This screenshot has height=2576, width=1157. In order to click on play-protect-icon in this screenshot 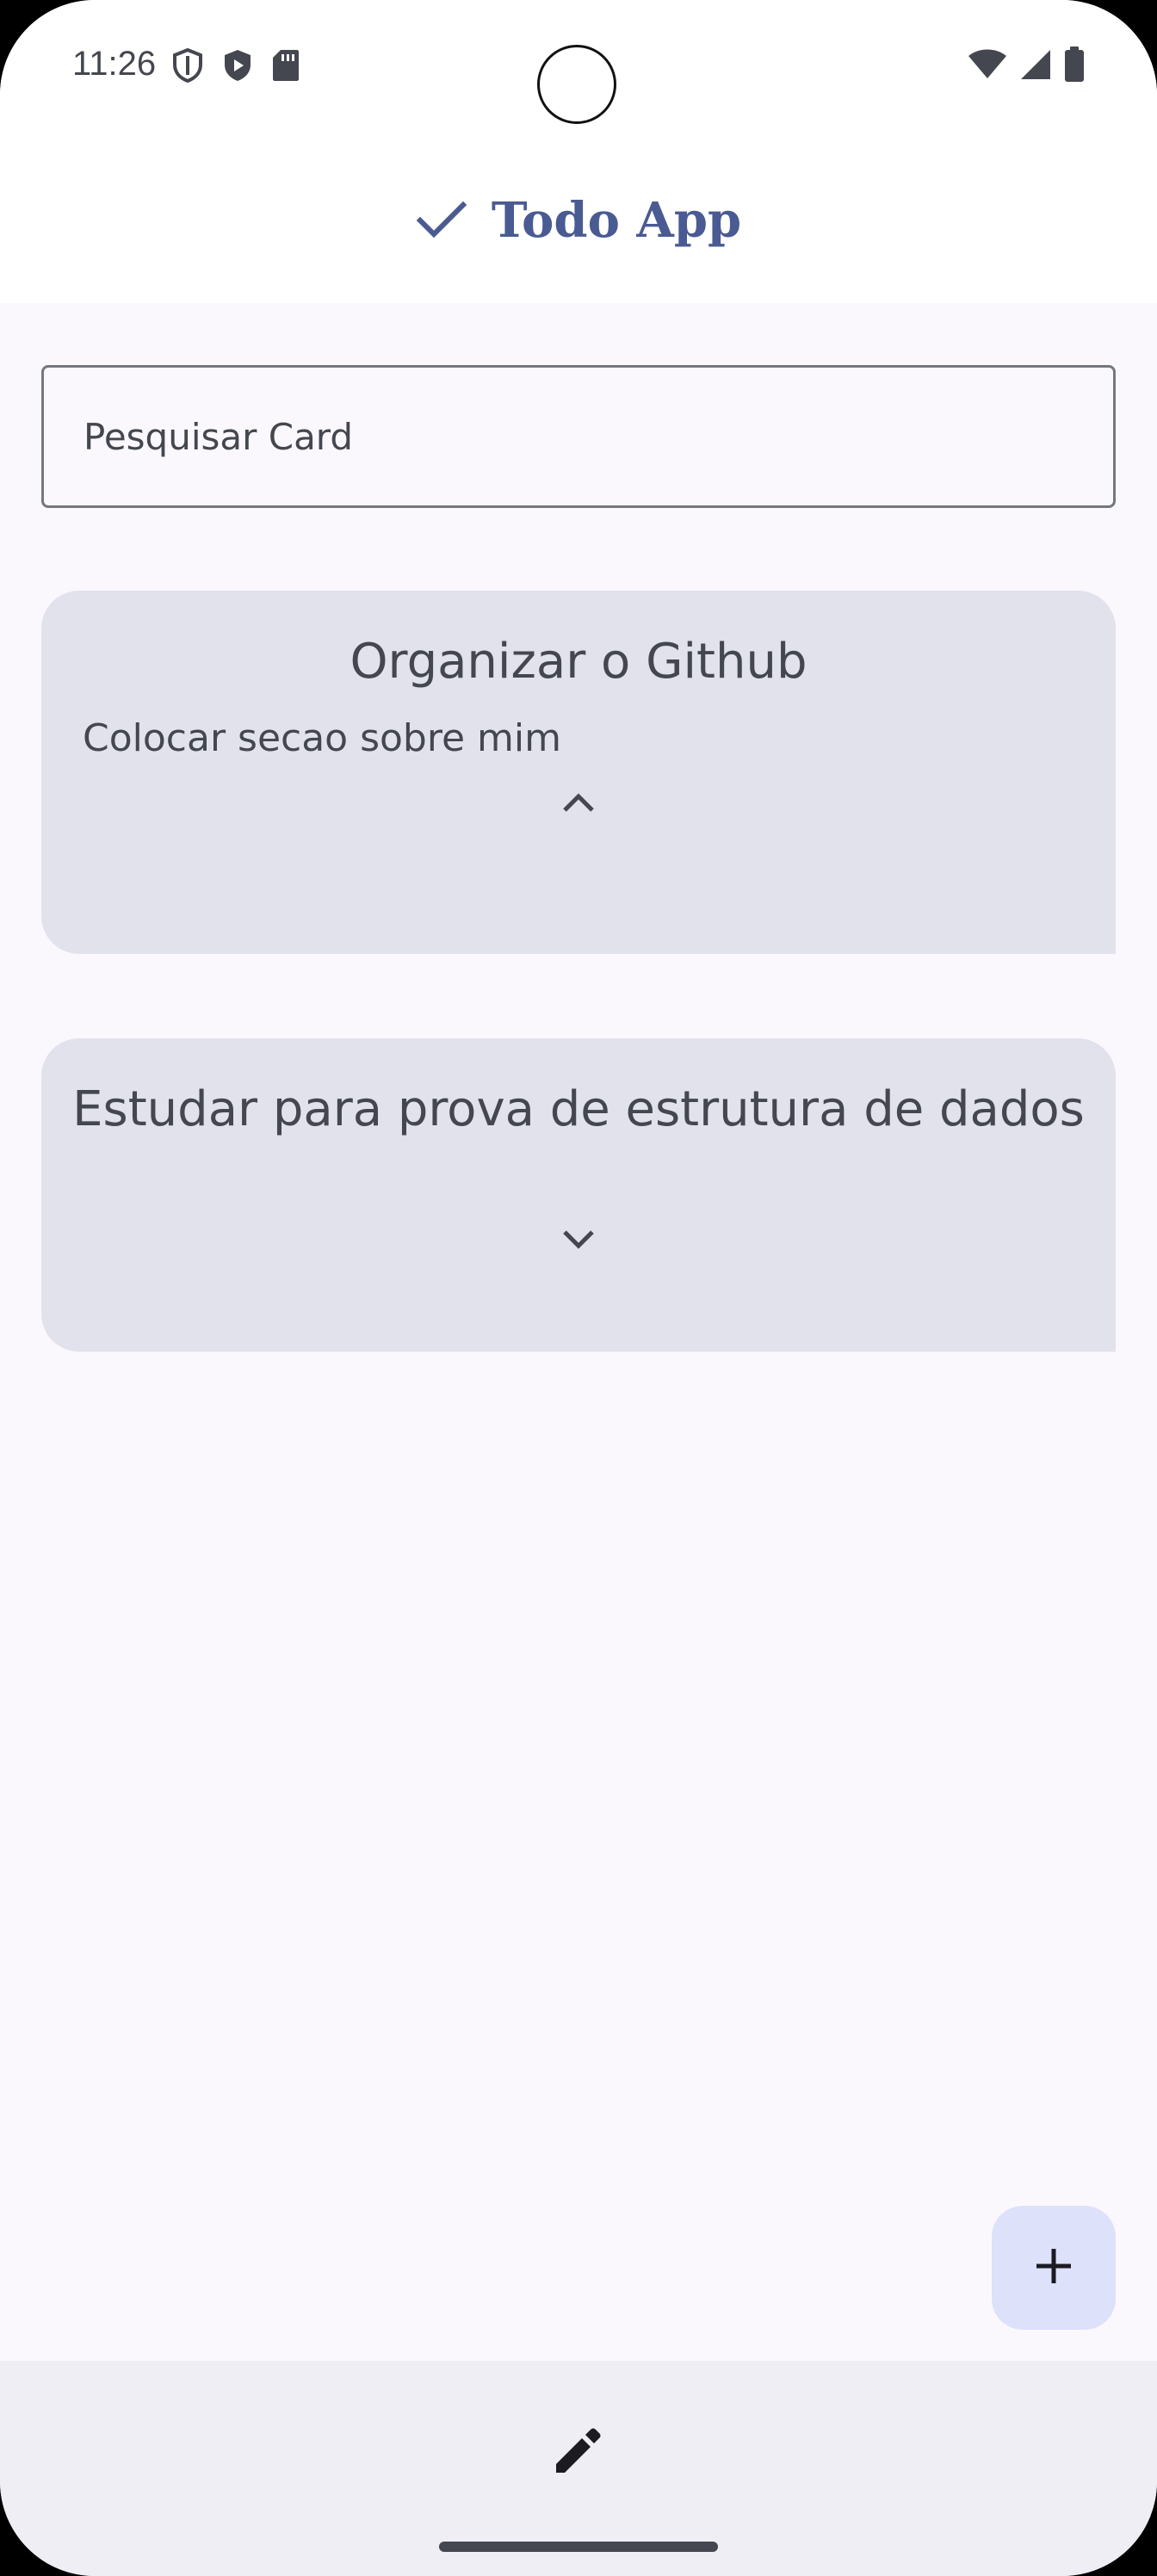, I will do `click(238, 67)`.